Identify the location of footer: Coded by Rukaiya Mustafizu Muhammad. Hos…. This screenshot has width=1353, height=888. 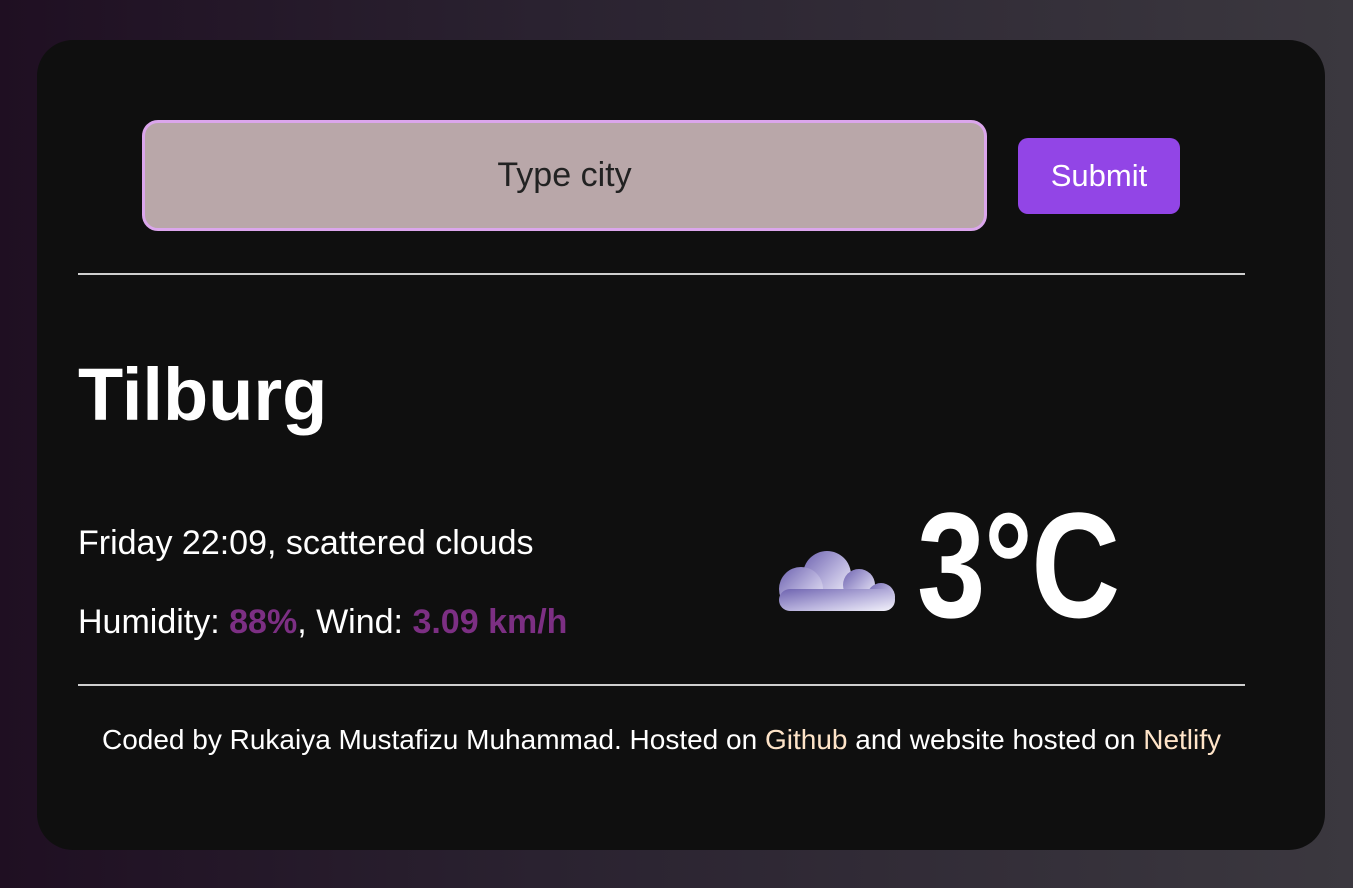
(661, 740).